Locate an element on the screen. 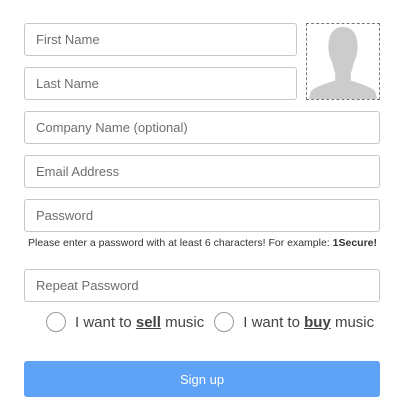 This screenshot has width=404, height=414. password-hint-example: 1Secure! is located at coordinates (355, 243).